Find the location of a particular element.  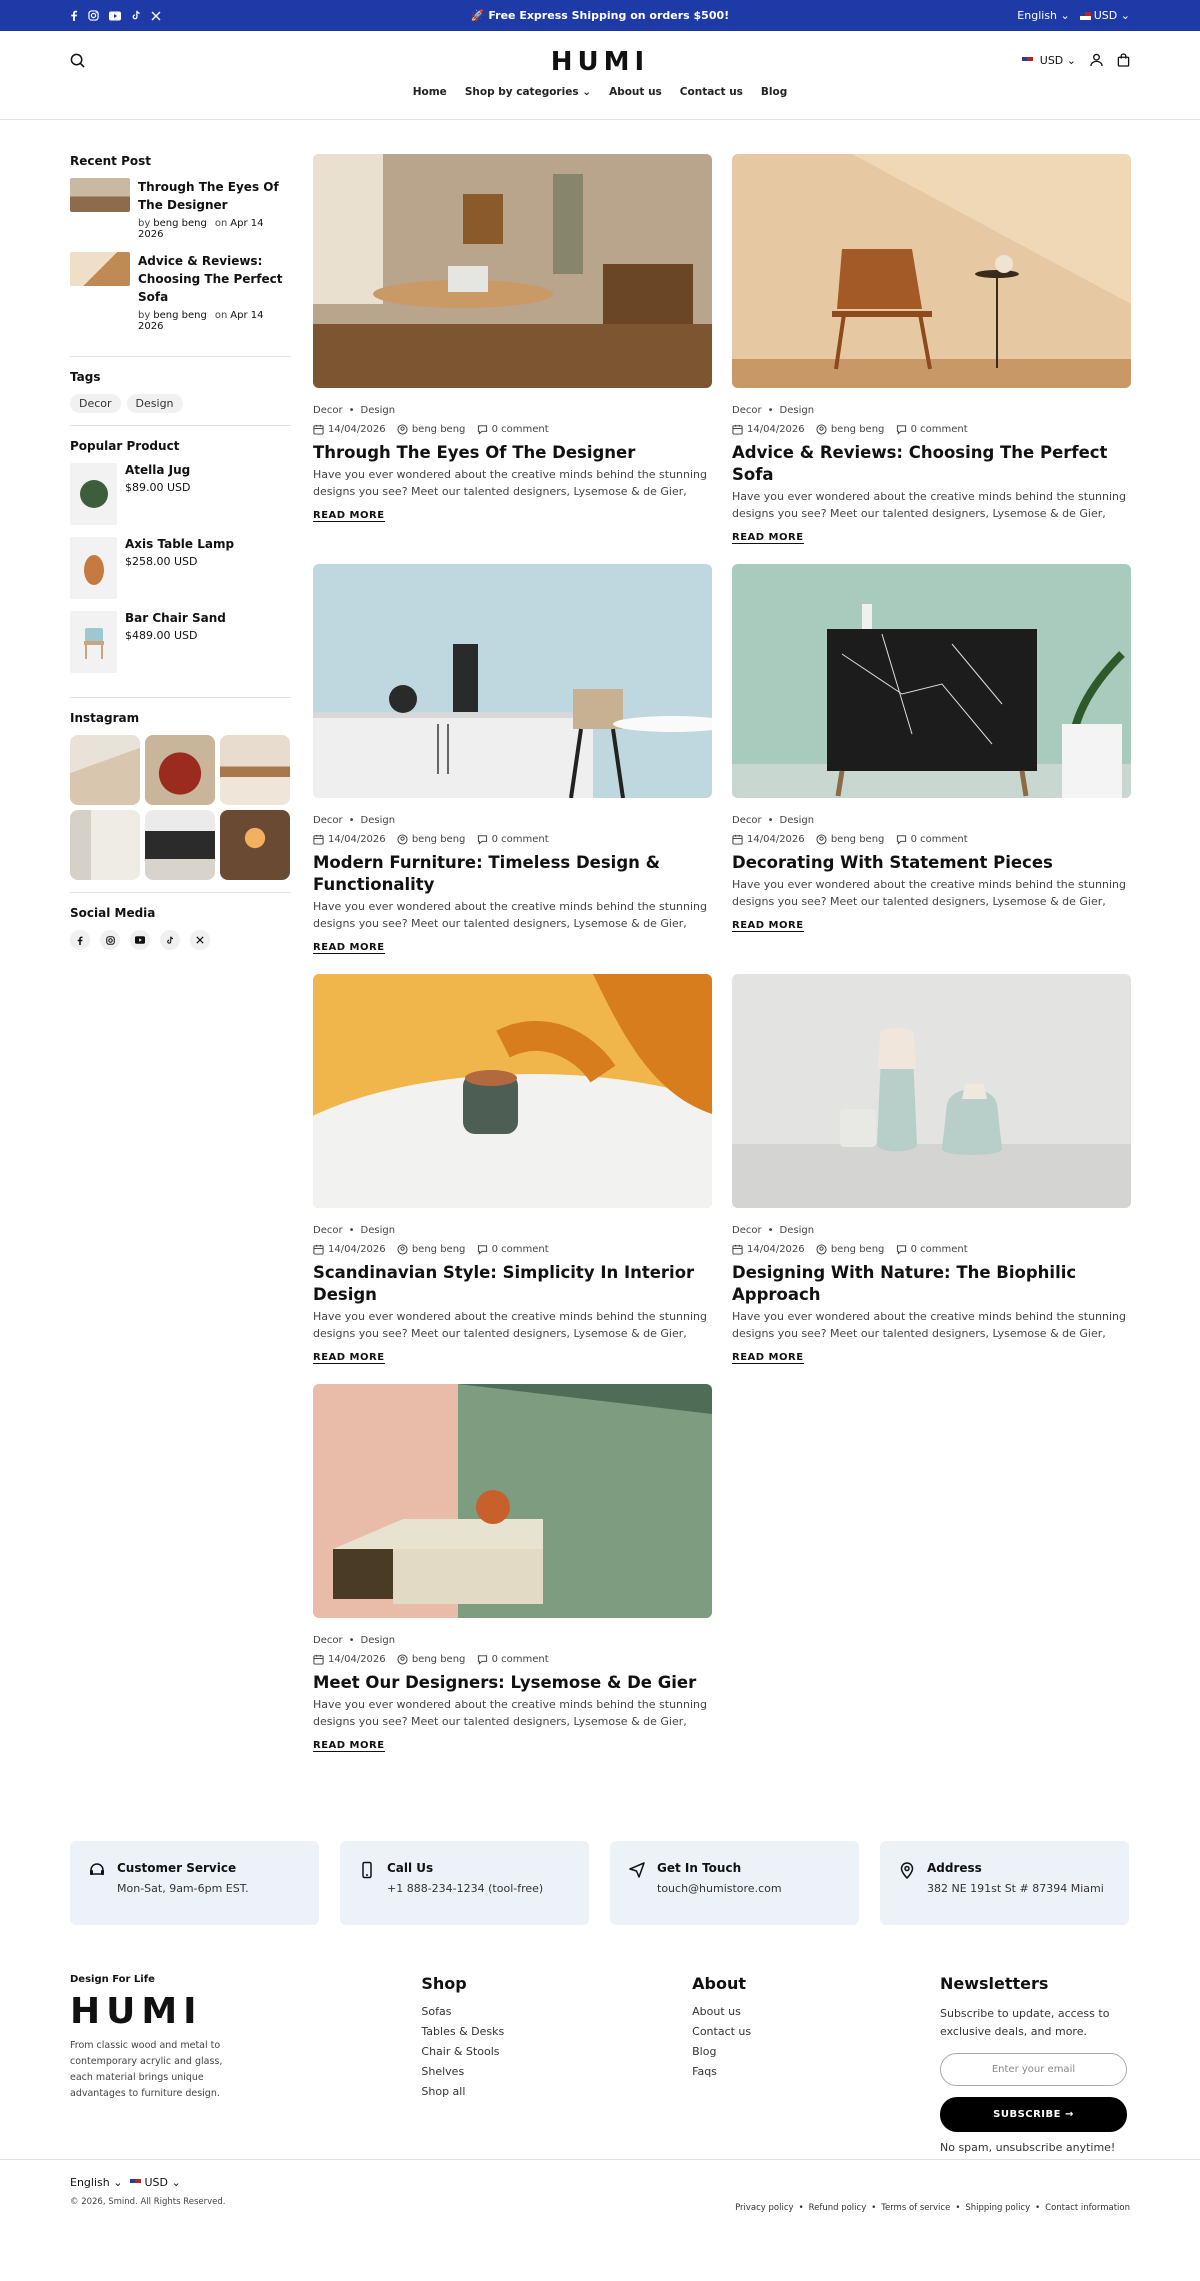

product-name: Axis Table Lamp is located at coordinates (179, 544).